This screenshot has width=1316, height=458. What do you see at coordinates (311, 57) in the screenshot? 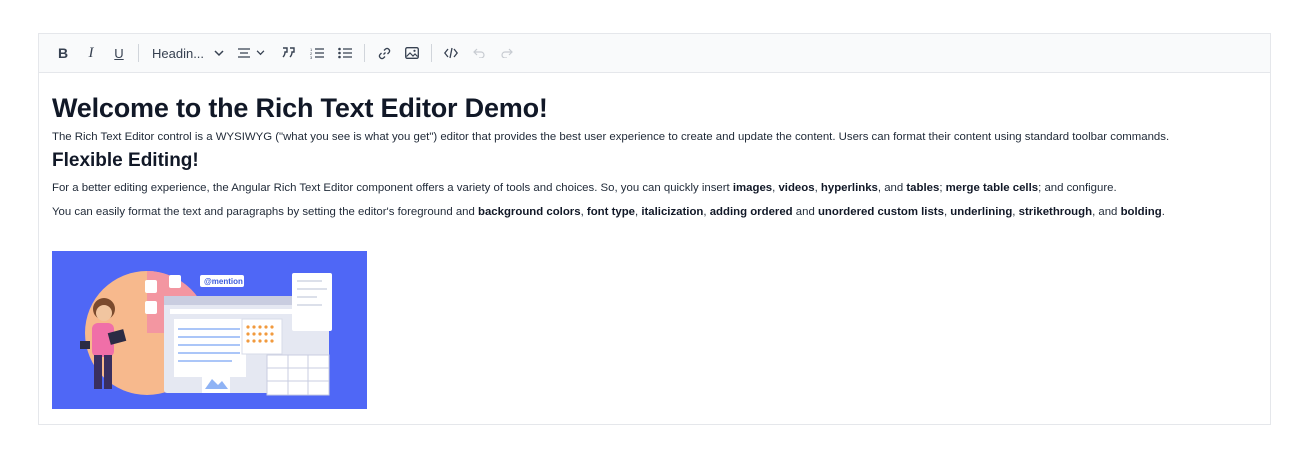
I see `svg-text: 3` at bounding box center [311, 57].